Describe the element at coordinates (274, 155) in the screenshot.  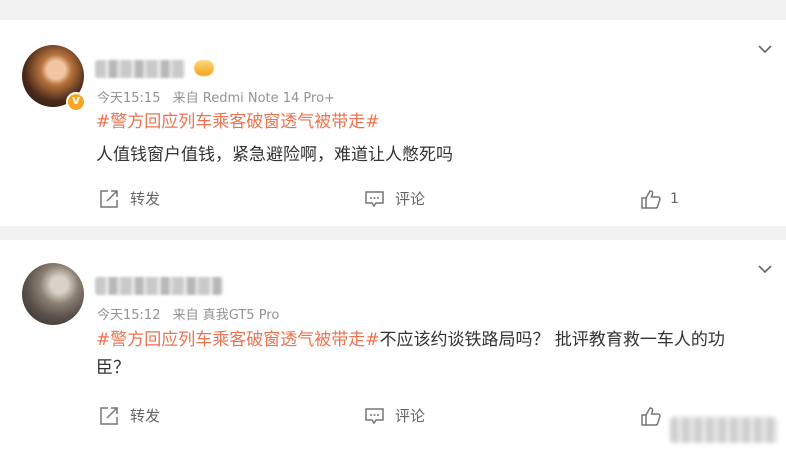
I see `comment-text: 人值钱窗户值钱，紧急避险啊，难道让人憋死吗` at that location.